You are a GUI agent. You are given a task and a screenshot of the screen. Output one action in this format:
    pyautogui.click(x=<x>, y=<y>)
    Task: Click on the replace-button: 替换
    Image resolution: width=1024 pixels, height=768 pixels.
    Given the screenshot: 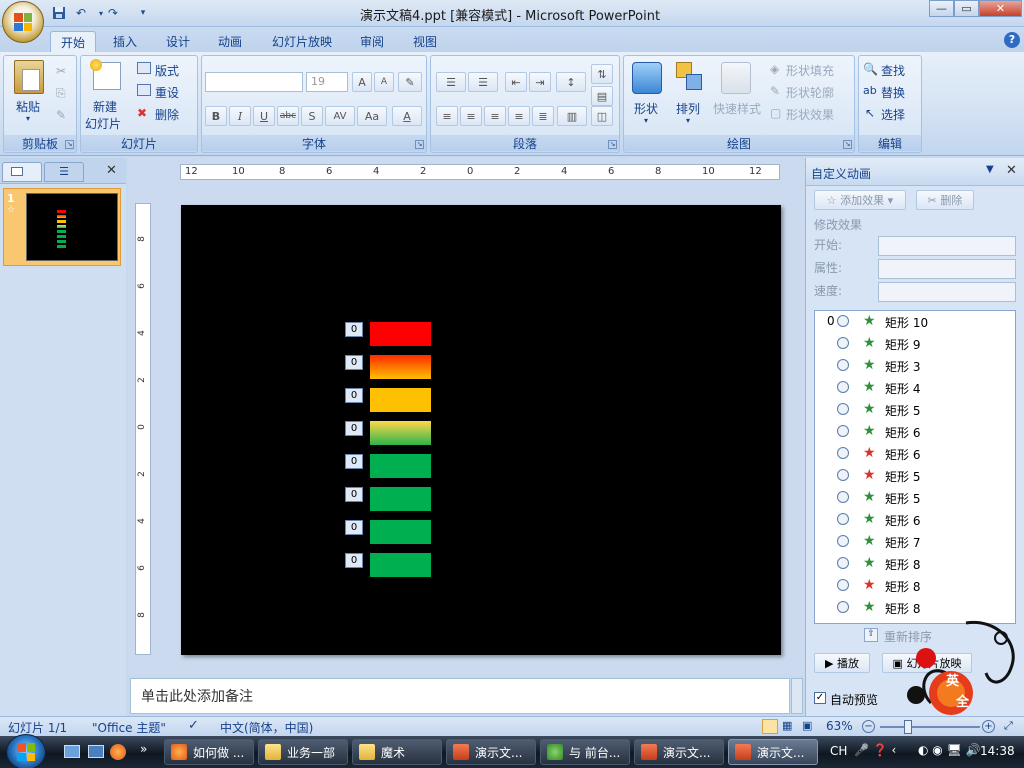 What is the action you would take?
    pyautogui.click(x=893, y=92)
    